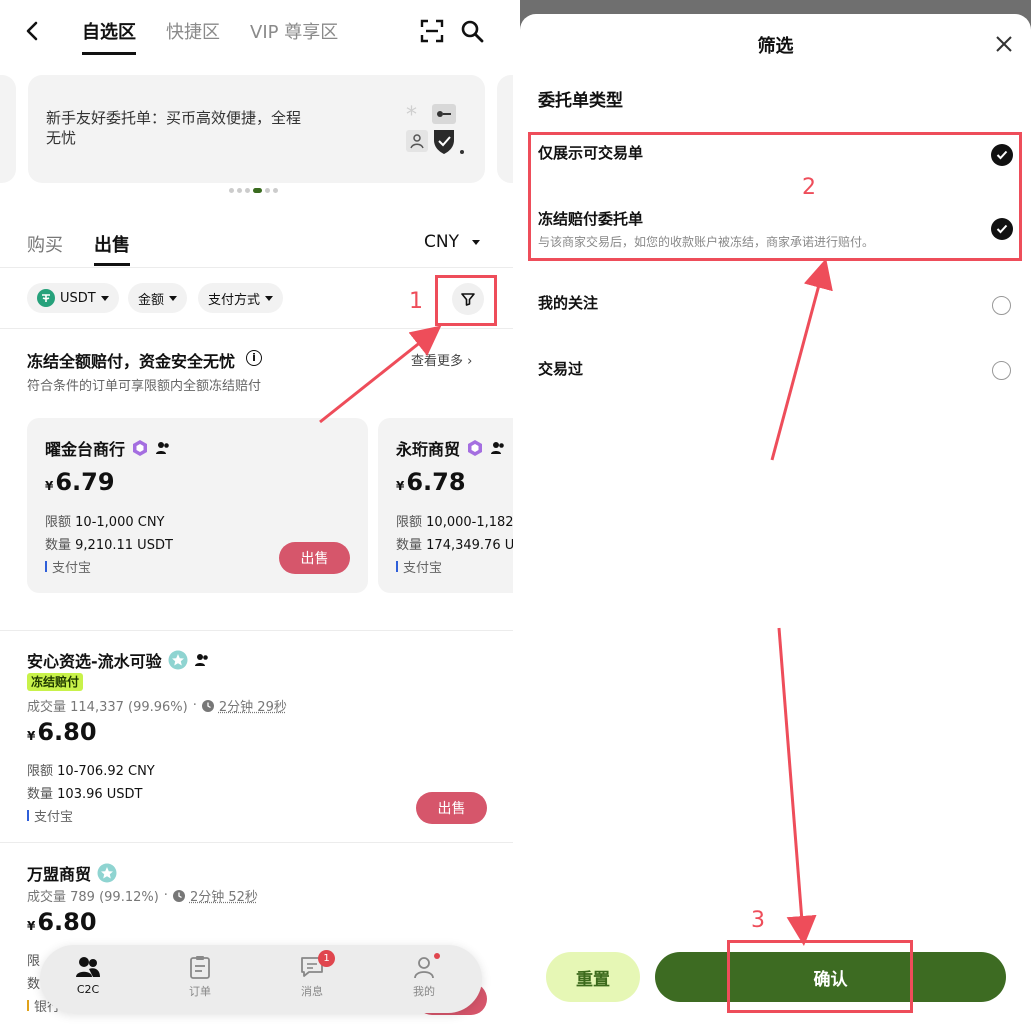 The height and width of the screenshot is (1034, 1031). I want to click on freeze-compensation-badge: 冻结赔付, so click(55, 682).